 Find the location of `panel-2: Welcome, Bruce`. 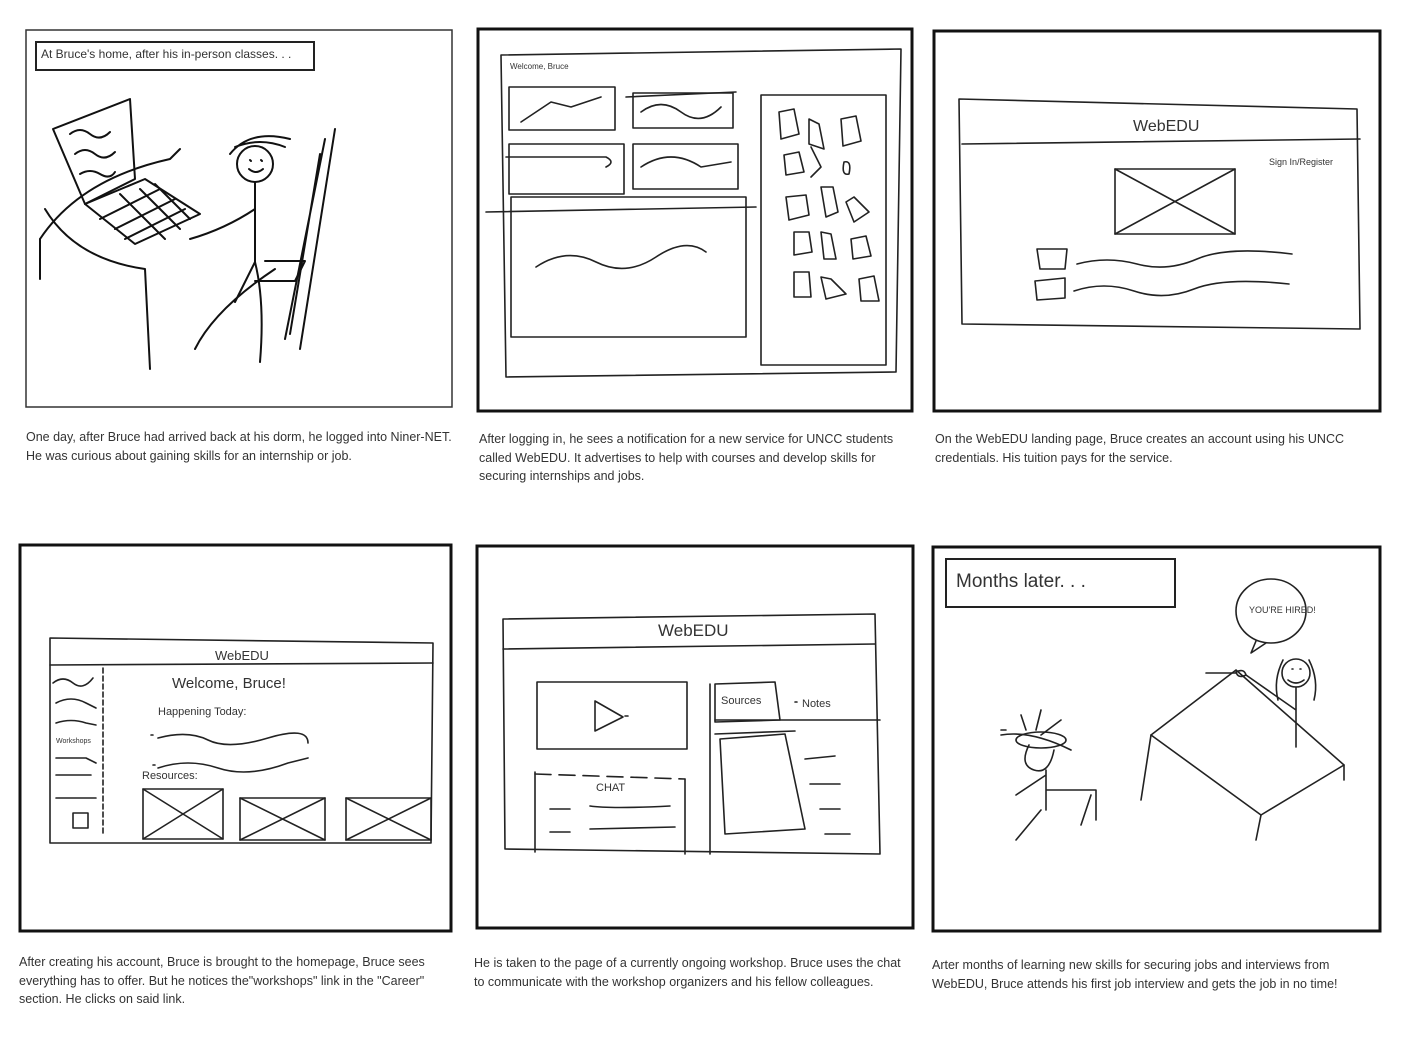

panel-2: Welcome, Bruce is located at coordinates (695, 220).